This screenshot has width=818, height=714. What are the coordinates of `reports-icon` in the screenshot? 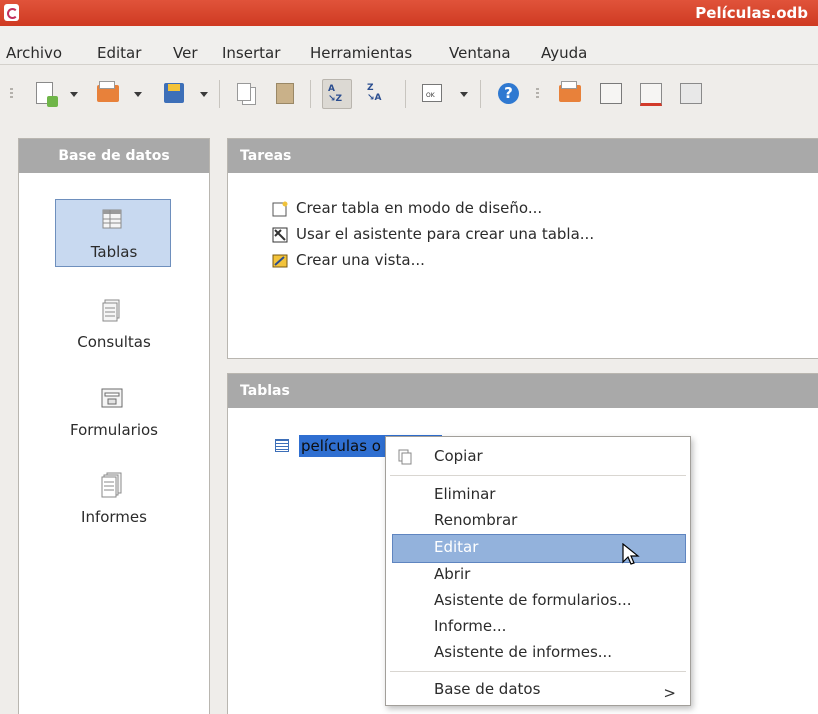 It's located at (111, 485).